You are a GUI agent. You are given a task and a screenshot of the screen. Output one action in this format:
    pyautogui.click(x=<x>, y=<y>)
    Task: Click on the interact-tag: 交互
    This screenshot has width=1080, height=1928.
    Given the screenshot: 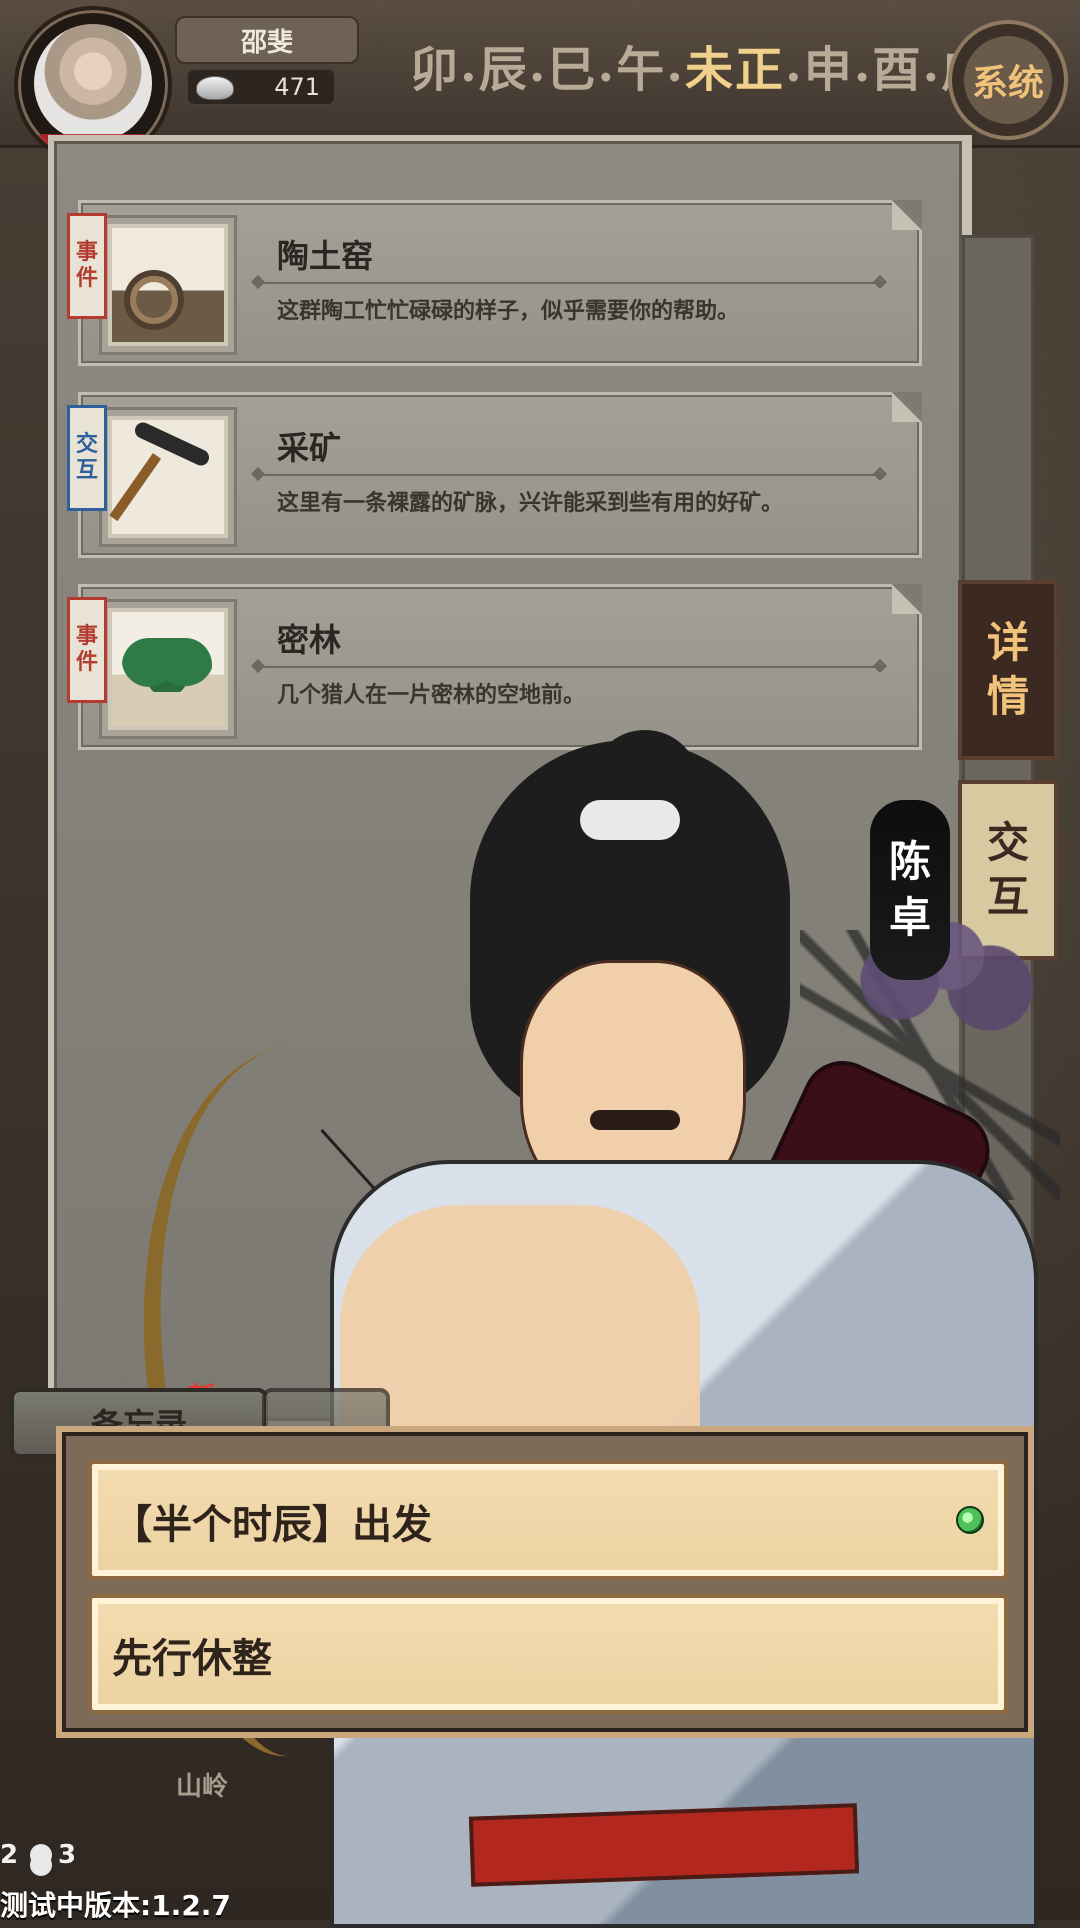 What is the action you would take?
    pyautogui.click(x=87, y=458)
    